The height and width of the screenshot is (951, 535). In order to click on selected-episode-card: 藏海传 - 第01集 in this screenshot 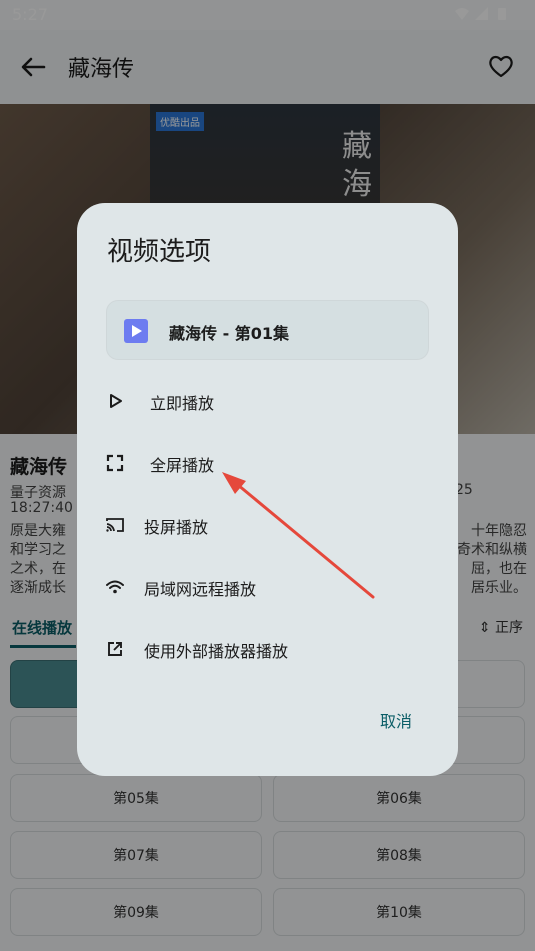, I will do `click(267, 330)`.